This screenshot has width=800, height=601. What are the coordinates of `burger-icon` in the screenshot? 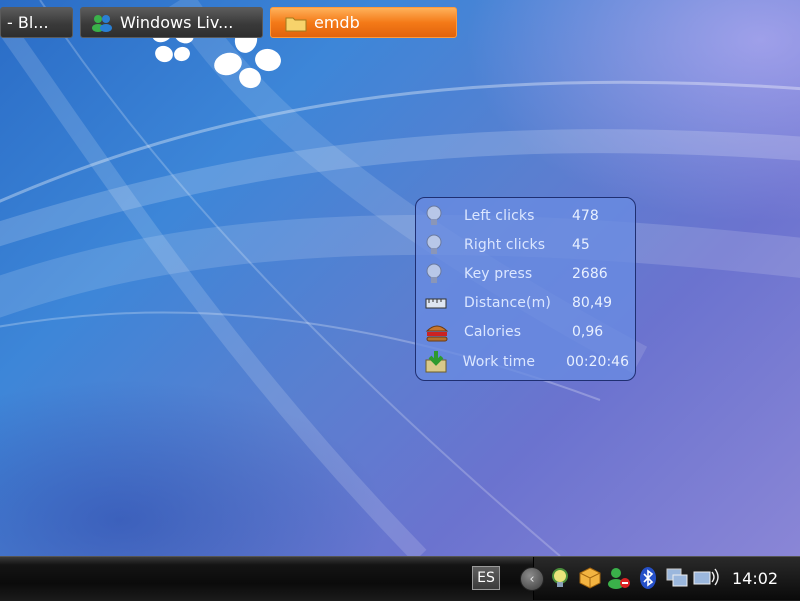 It's located at (439, 332).